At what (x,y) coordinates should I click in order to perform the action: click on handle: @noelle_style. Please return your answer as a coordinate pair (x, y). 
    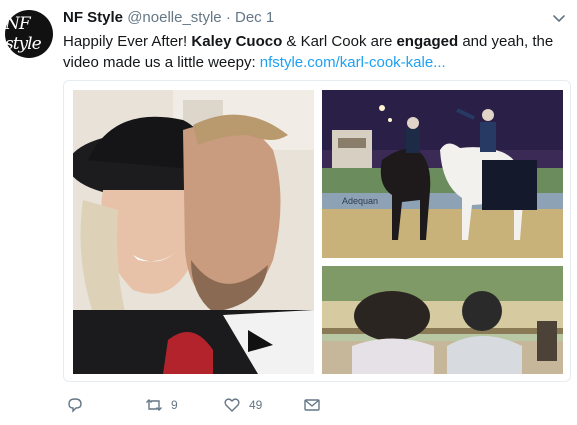
    Looking at the image, I should click on (174, 17).